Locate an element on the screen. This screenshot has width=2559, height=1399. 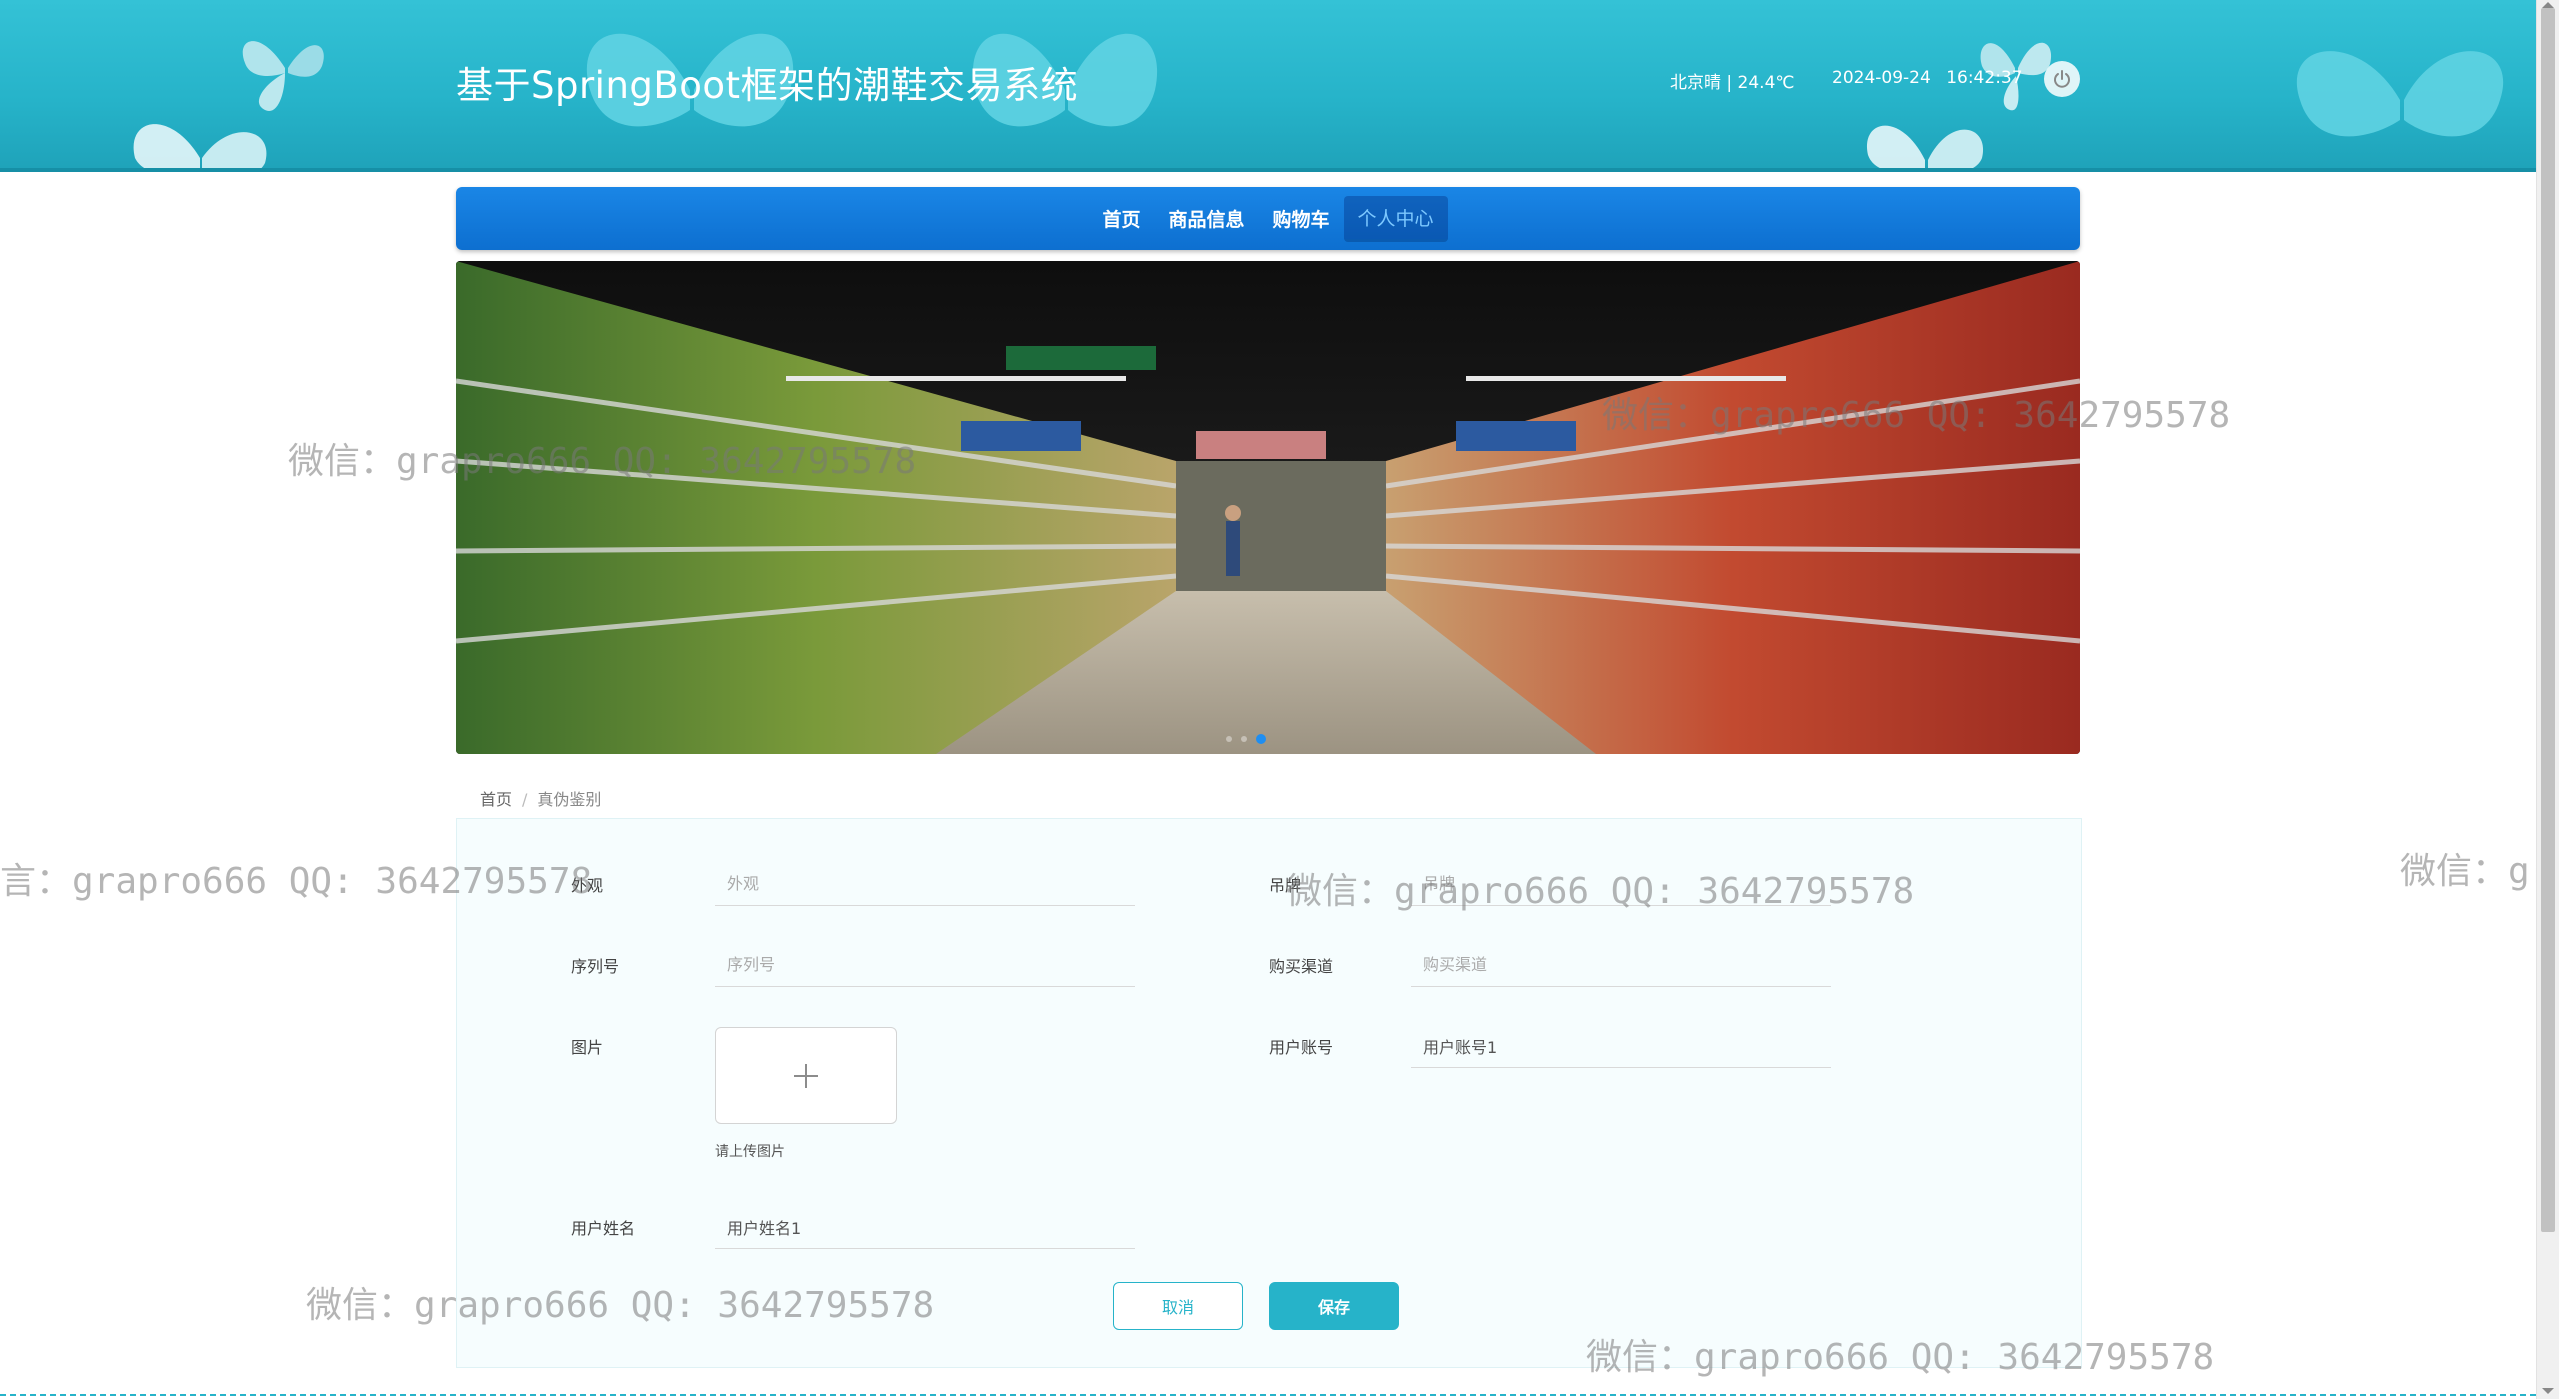
bottom-border is located at coordinates (1268, 1395).